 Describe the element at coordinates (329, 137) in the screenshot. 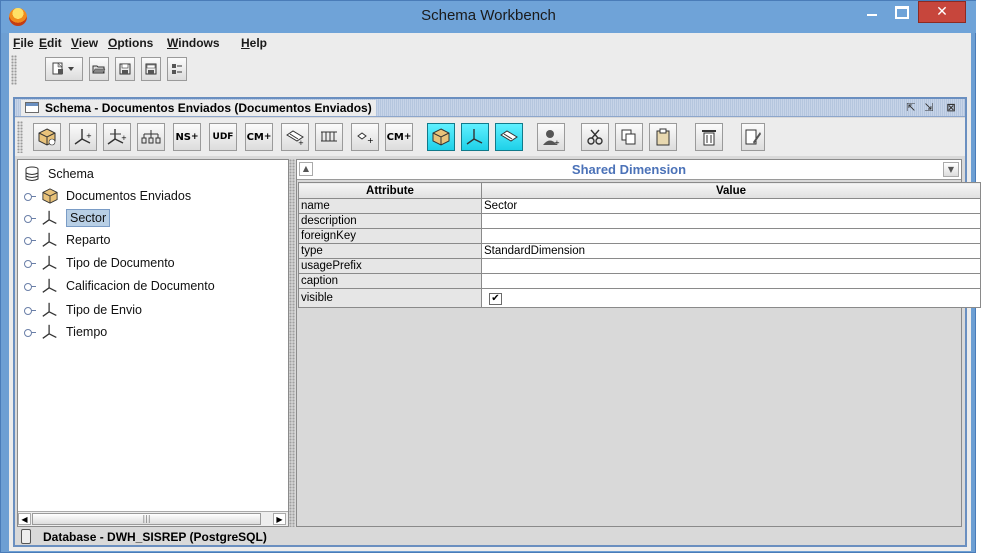

I see `add-level-button` at that location.